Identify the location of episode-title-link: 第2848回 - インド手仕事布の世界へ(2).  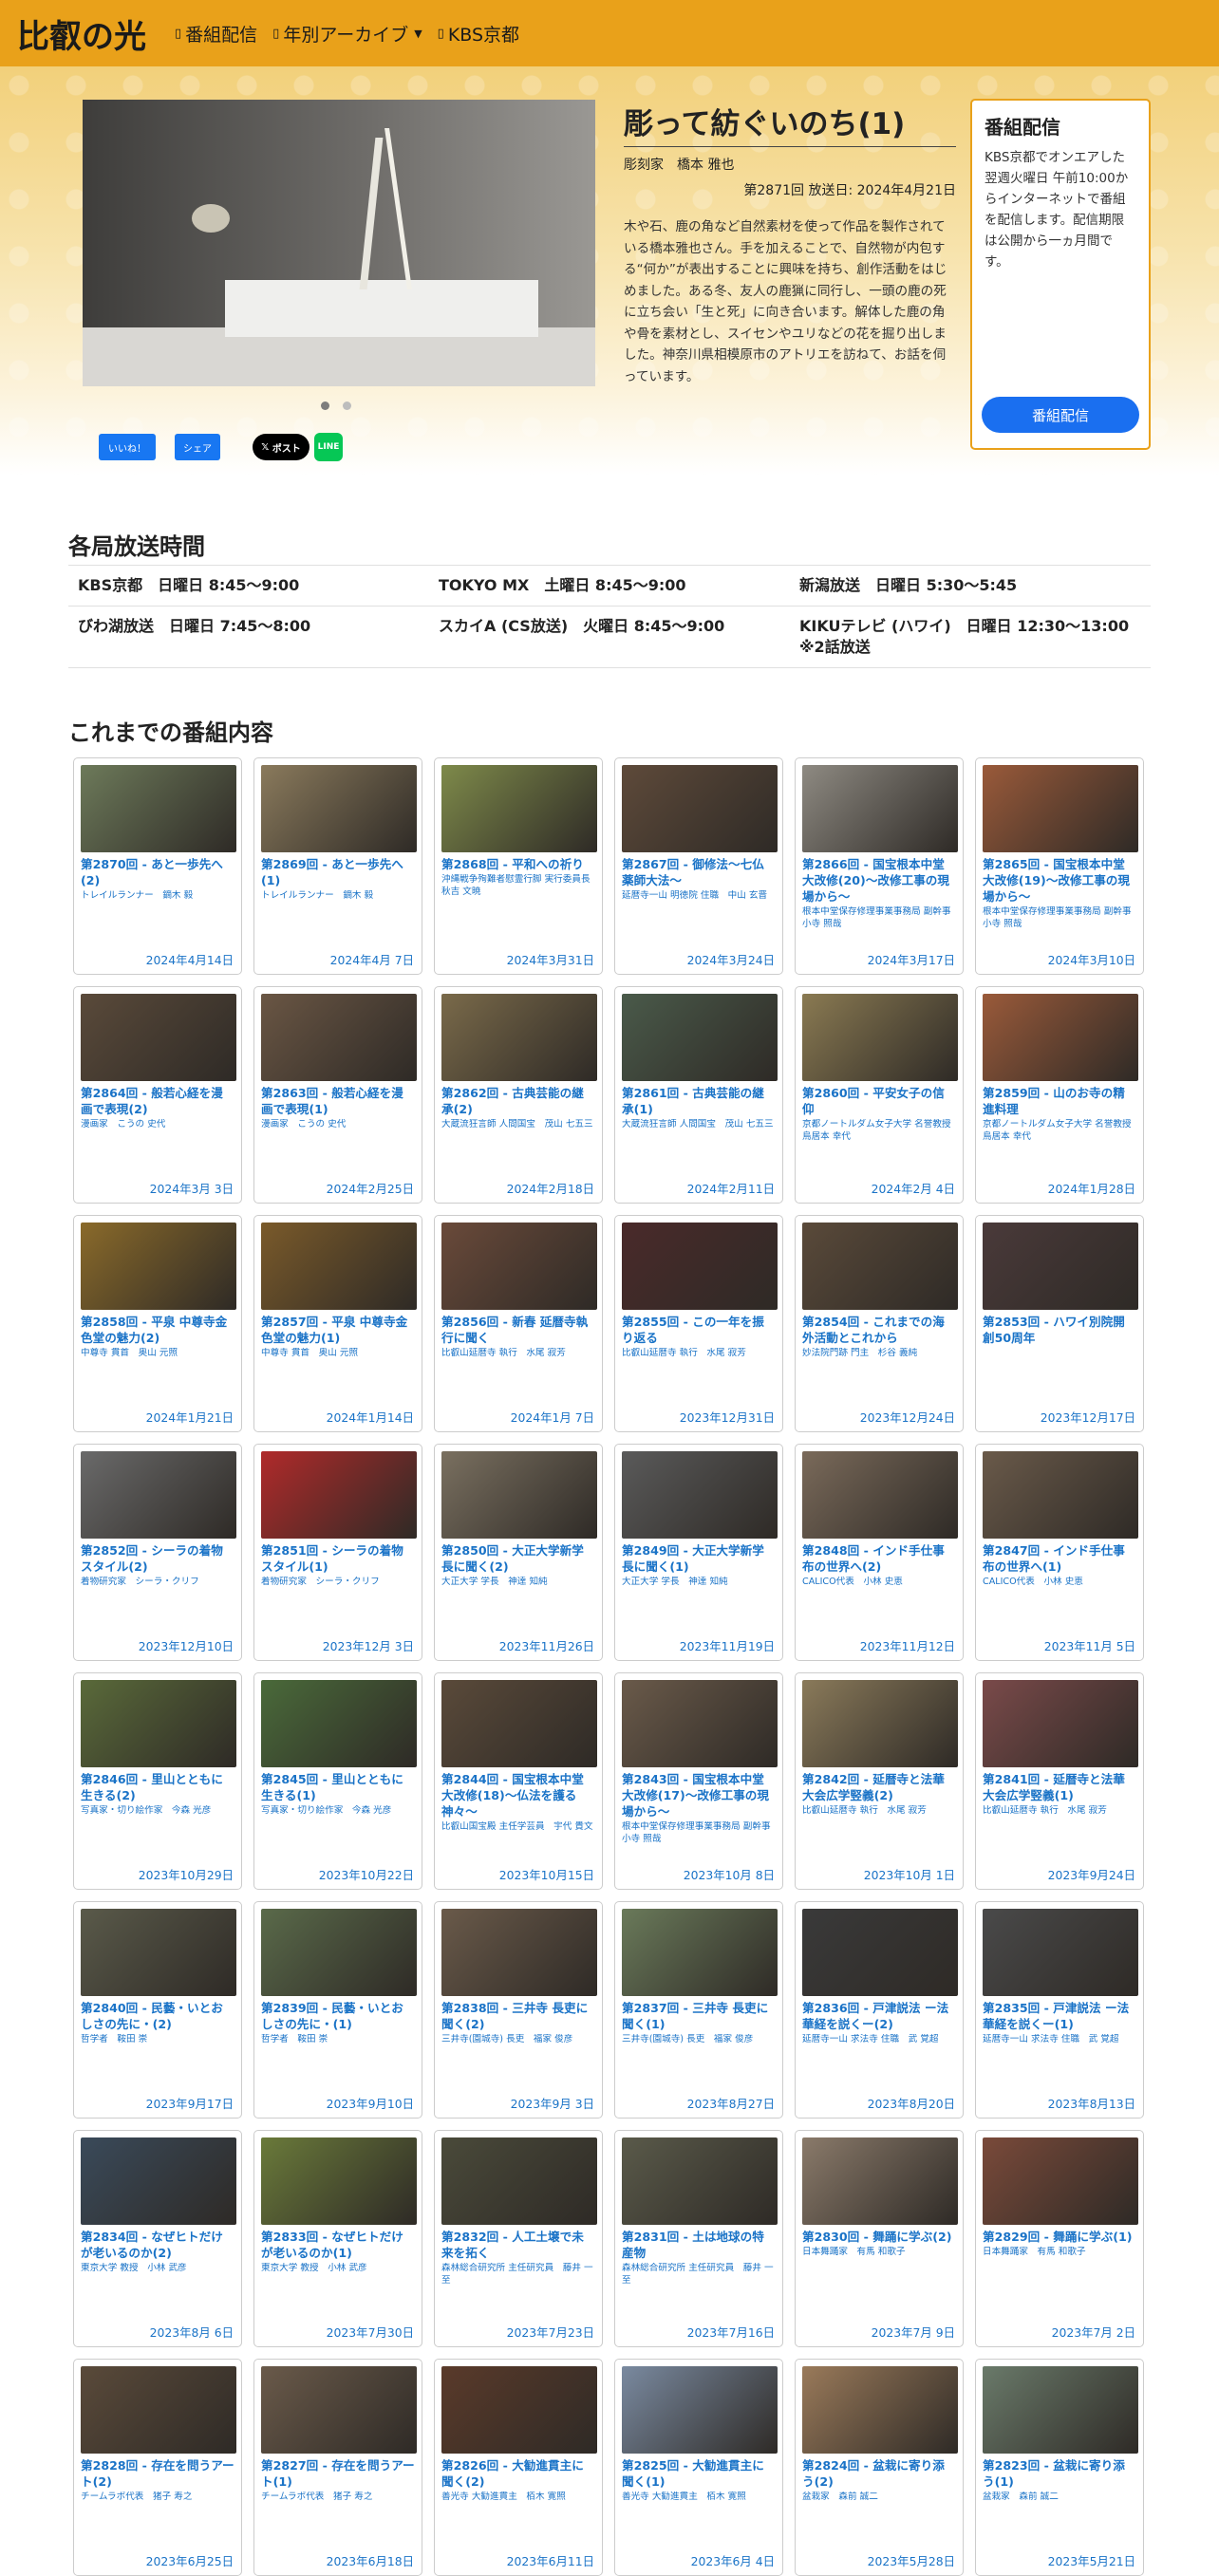
(879, 1559).